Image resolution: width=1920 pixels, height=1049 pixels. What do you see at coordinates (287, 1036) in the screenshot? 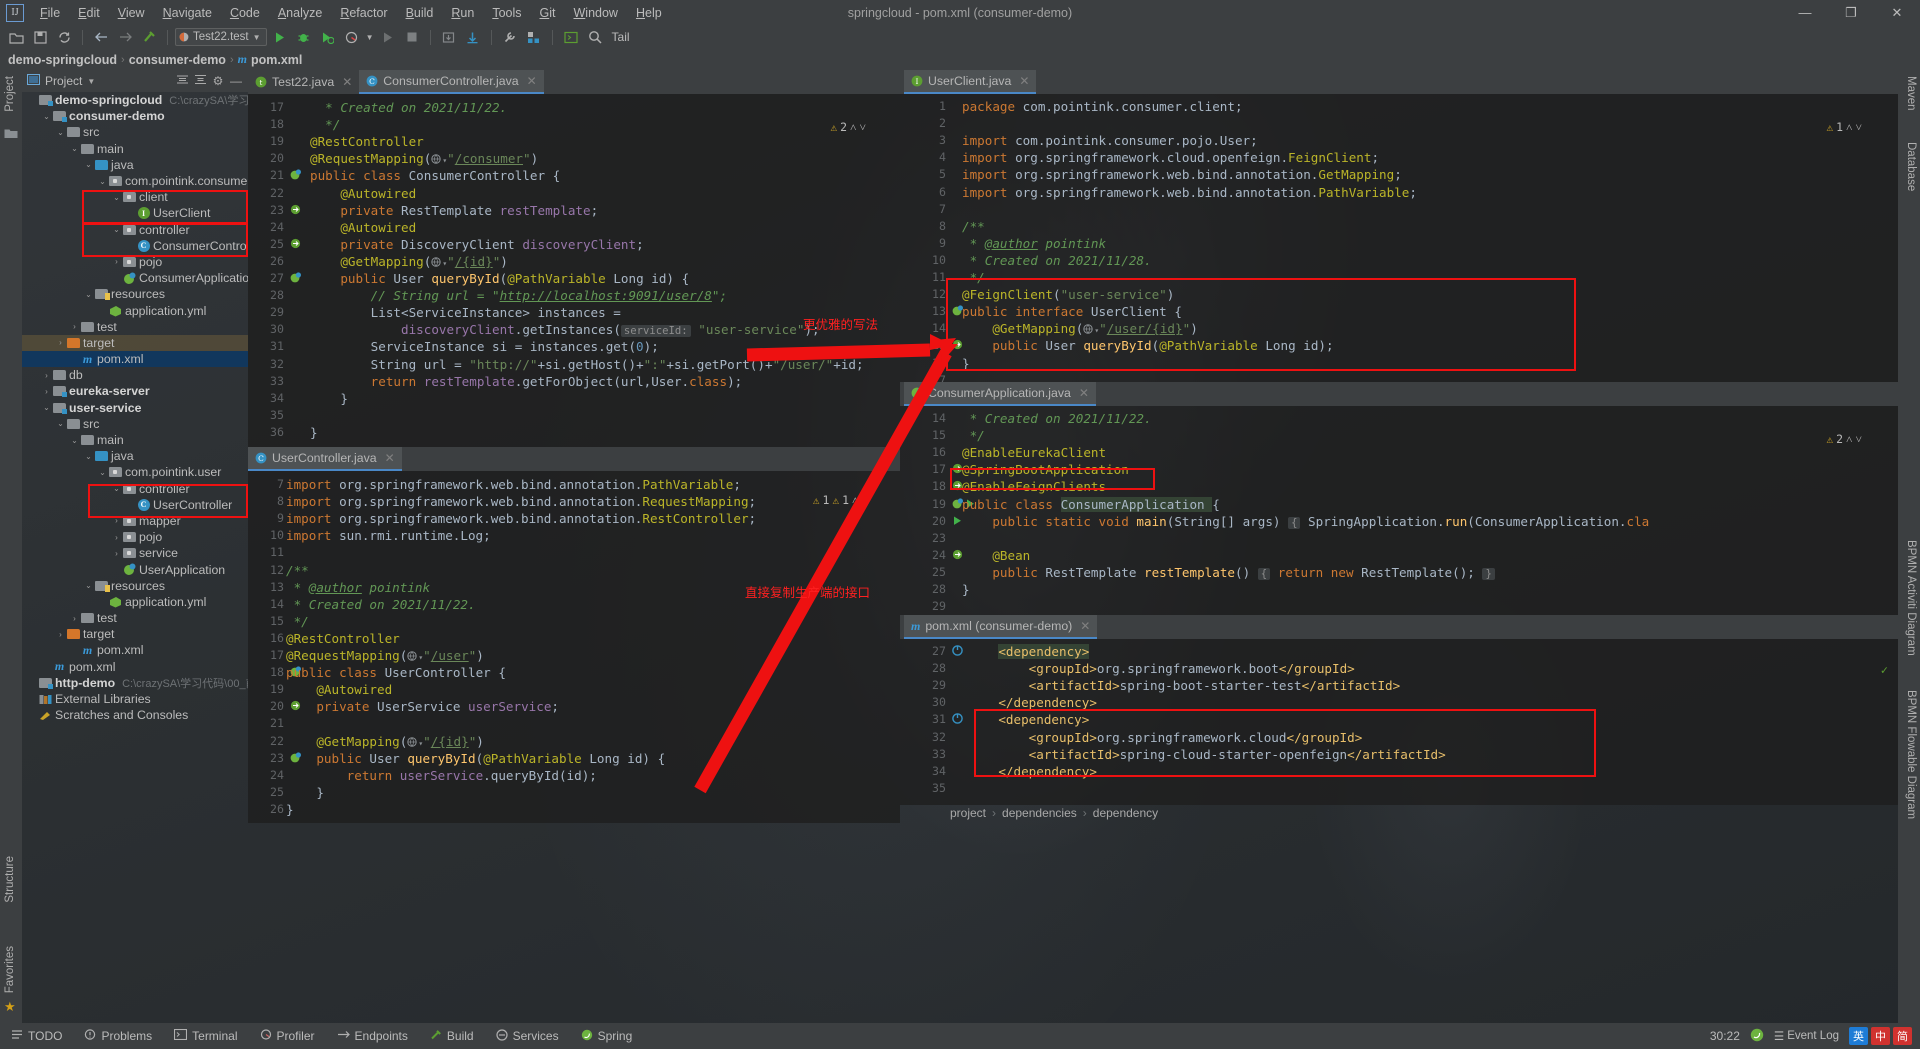
I see `status-bar-profiler: Profiler` at bounding box center [287, 1036].